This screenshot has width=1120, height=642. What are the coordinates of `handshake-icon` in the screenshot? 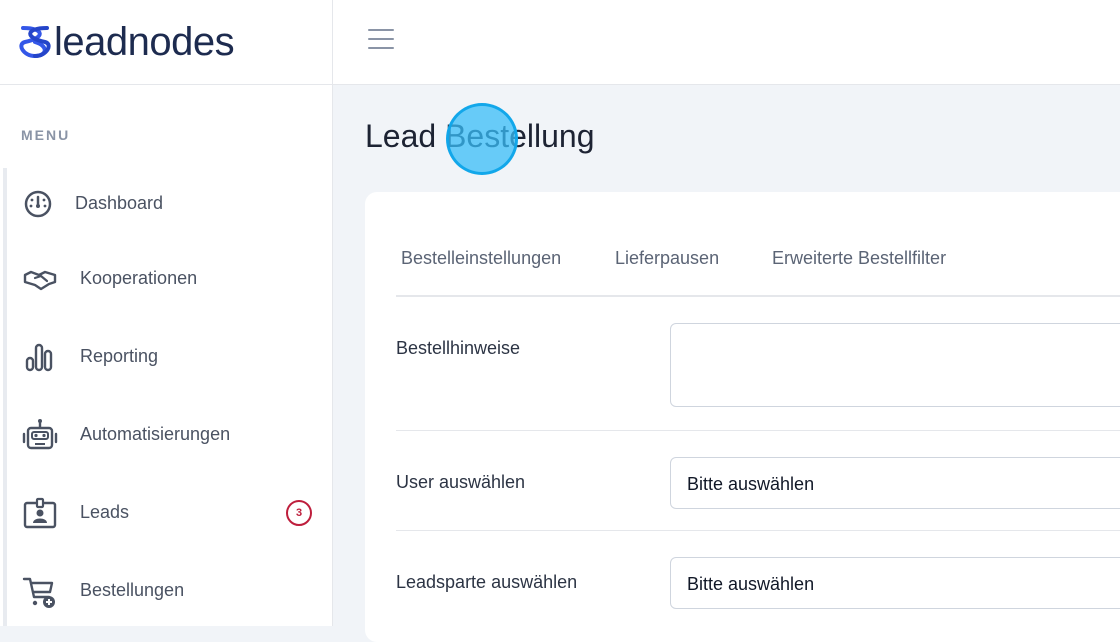 It's located at (40, 280).